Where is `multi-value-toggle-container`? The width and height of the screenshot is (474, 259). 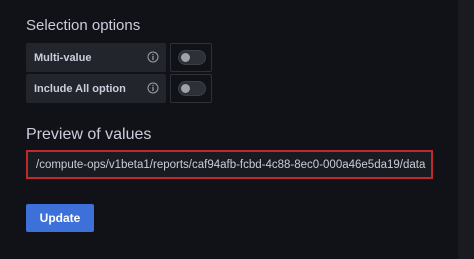 multi-value-toggle-container is located at coordinates (191, 57).